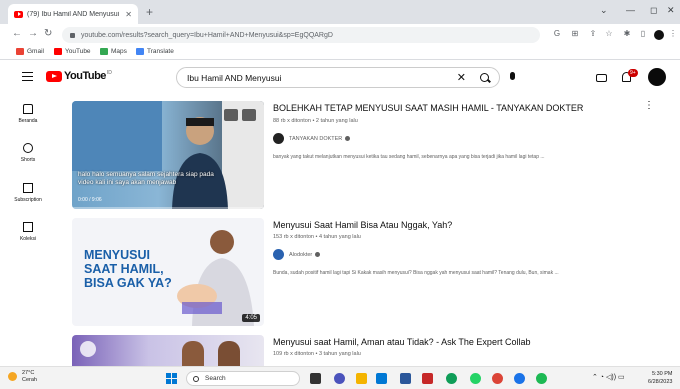 The width and height of the screenshot is (680, 389). I want to click on guide-item-shorts: Shorts, so click(28, 153).